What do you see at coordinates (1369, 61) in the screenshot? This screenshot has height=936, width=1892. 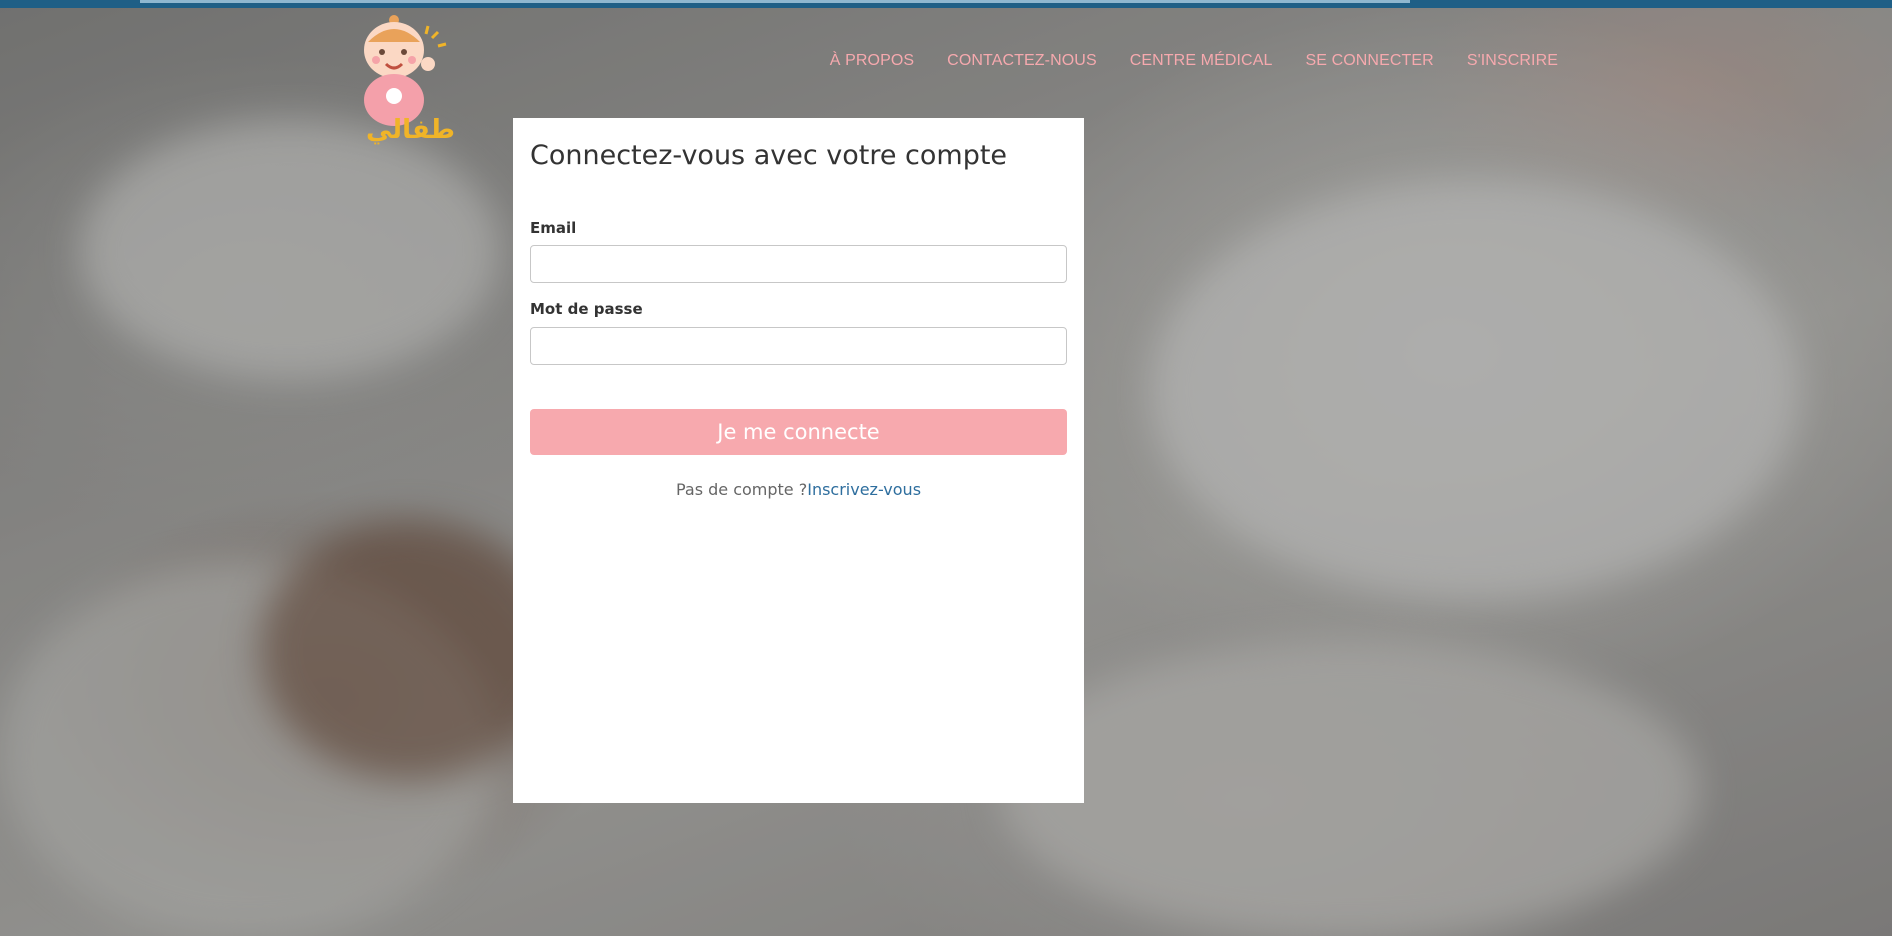 I see `nav-item-login: SE CONNECTER` at bounding box center [1369, 61].